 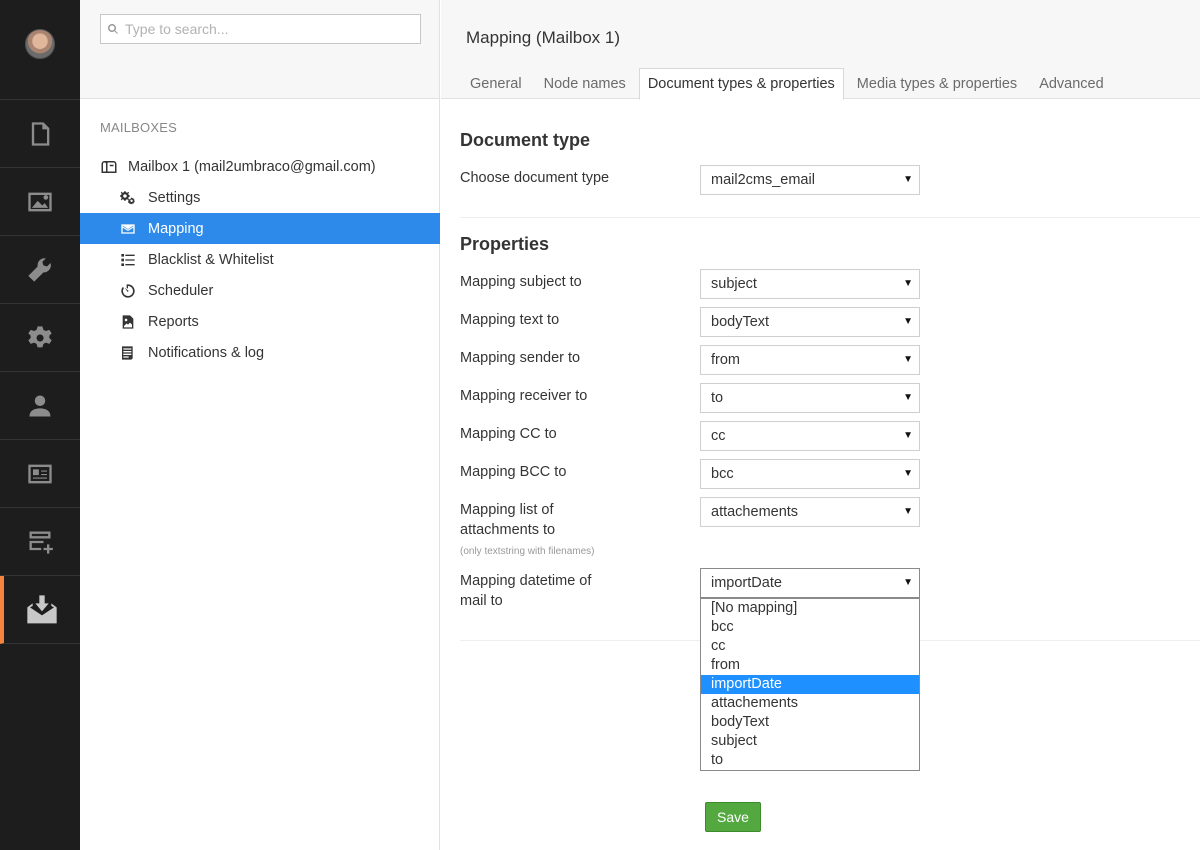 I want to click on tab-document-types: Document types & properties, so click(x=741, y=84).